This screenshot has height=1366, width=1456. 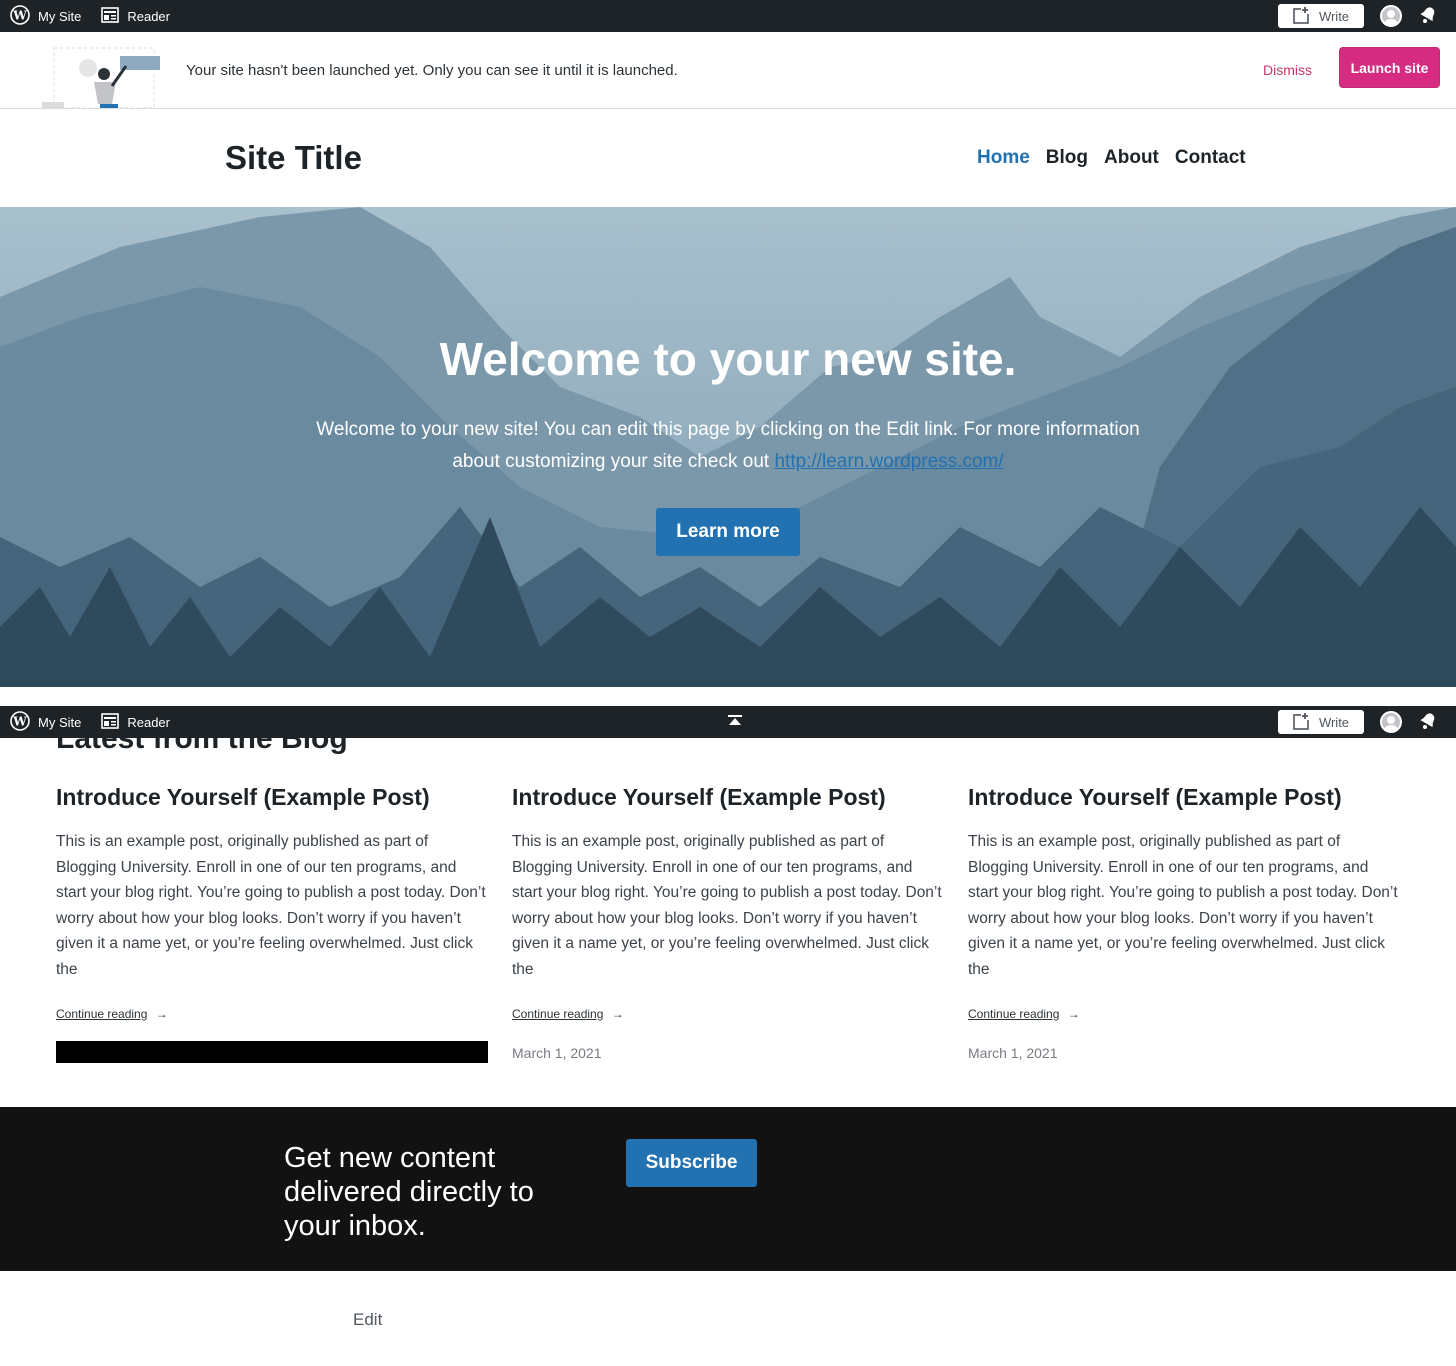 I want to click on hero-title: Welcome to your new site., so click(x=728, y=359).